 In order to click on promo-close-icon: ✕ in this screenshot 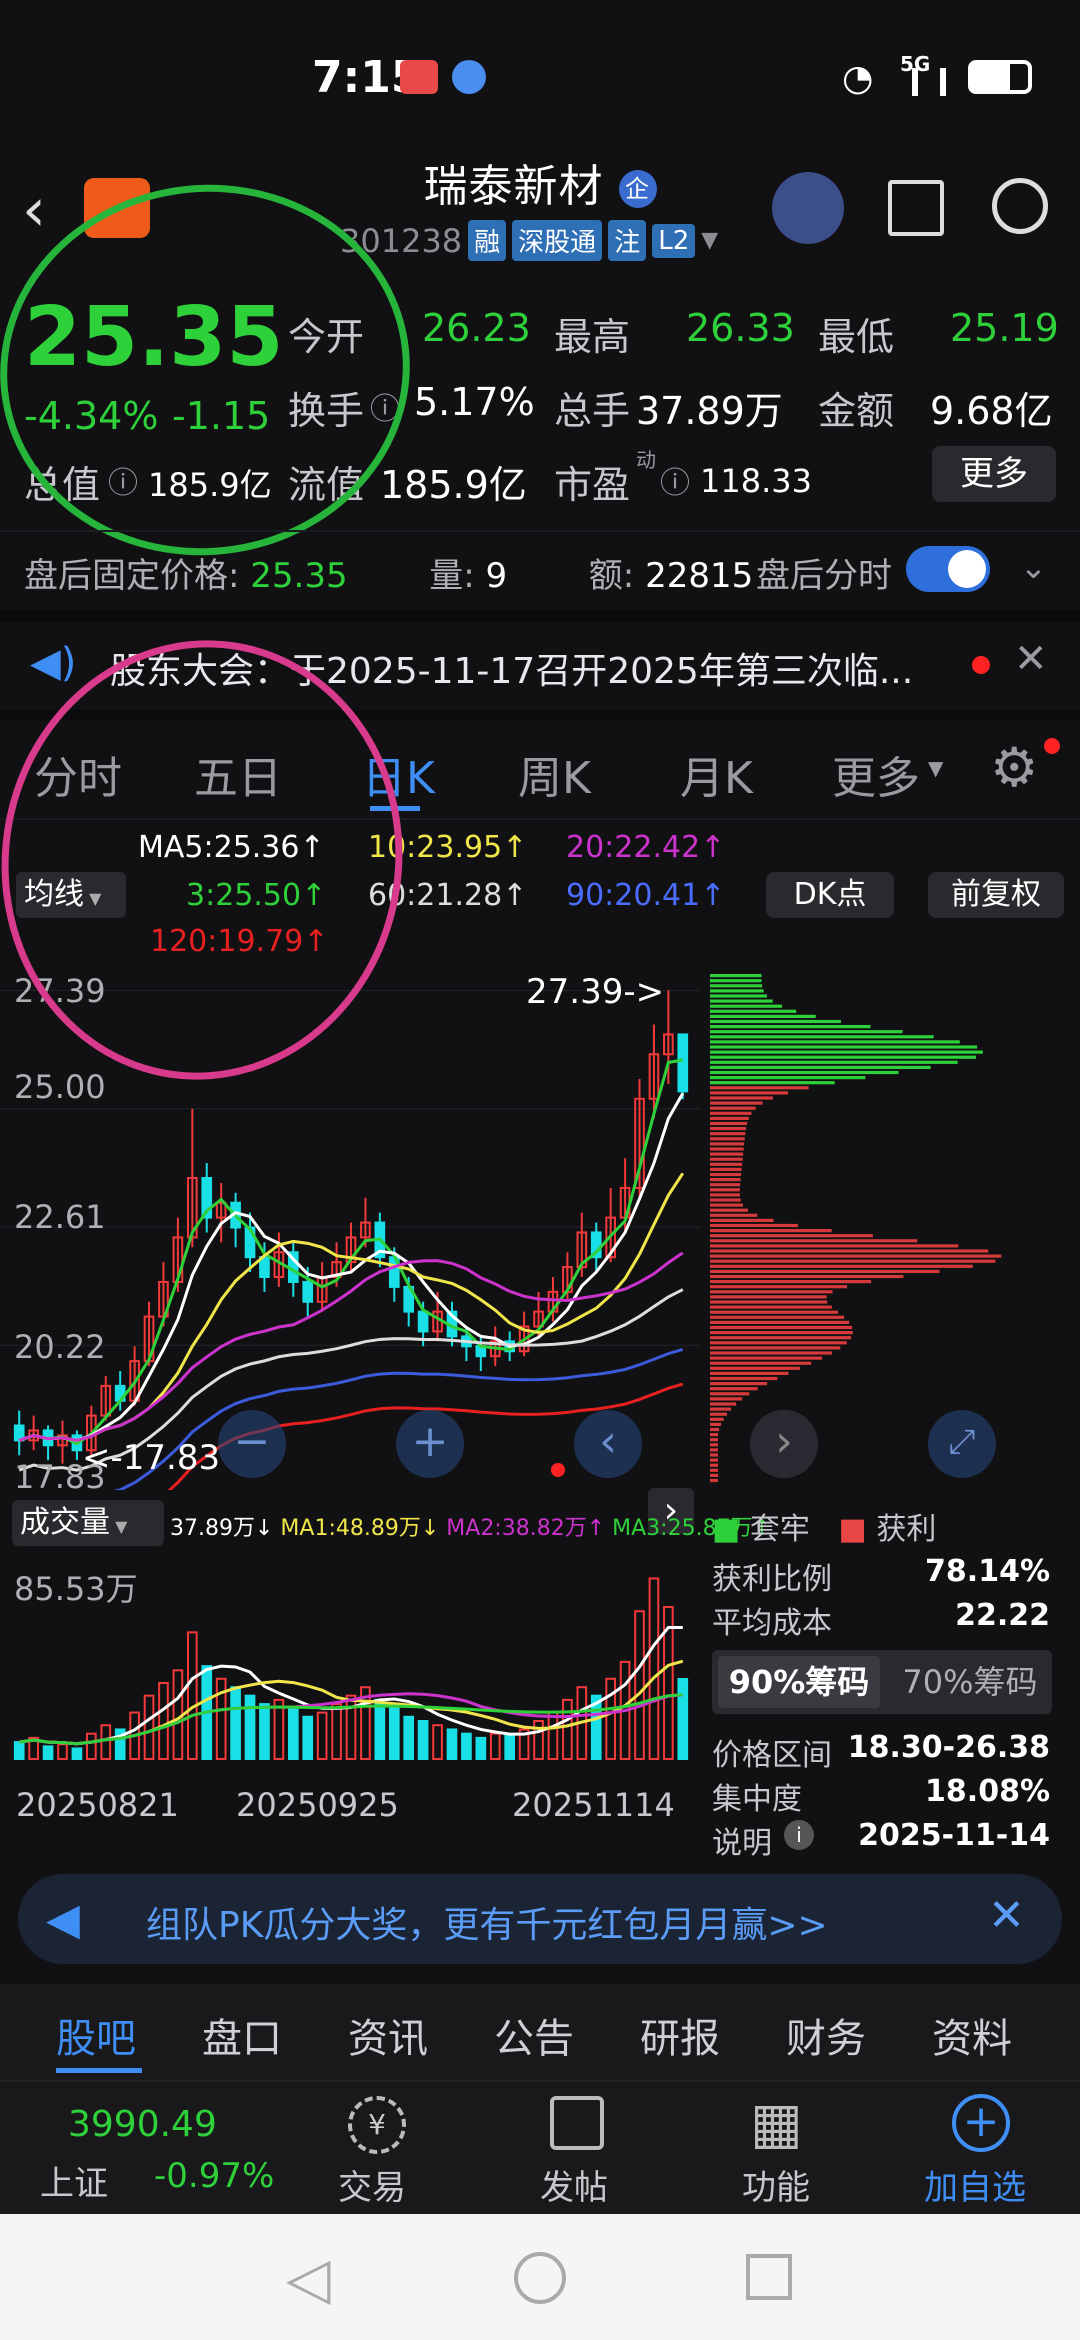, I will do `click(1006, 1915)`.